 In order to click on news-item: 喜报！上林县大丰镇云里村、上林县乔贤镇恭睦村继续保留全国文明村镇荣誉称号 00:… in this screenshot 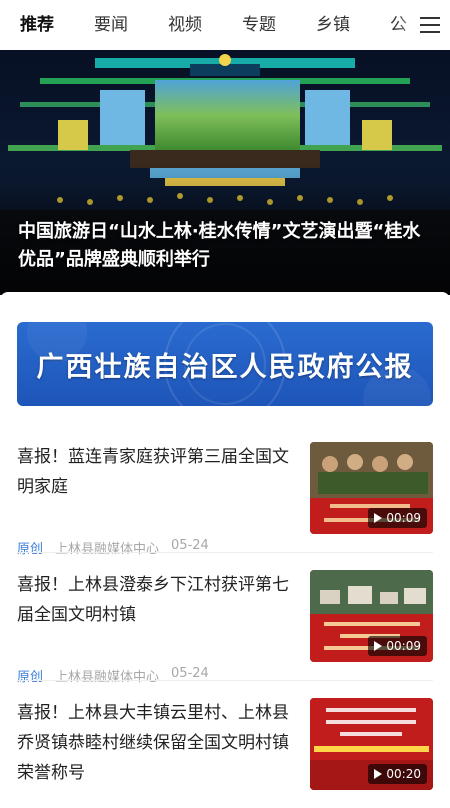, I will do `click(225, 753)`.